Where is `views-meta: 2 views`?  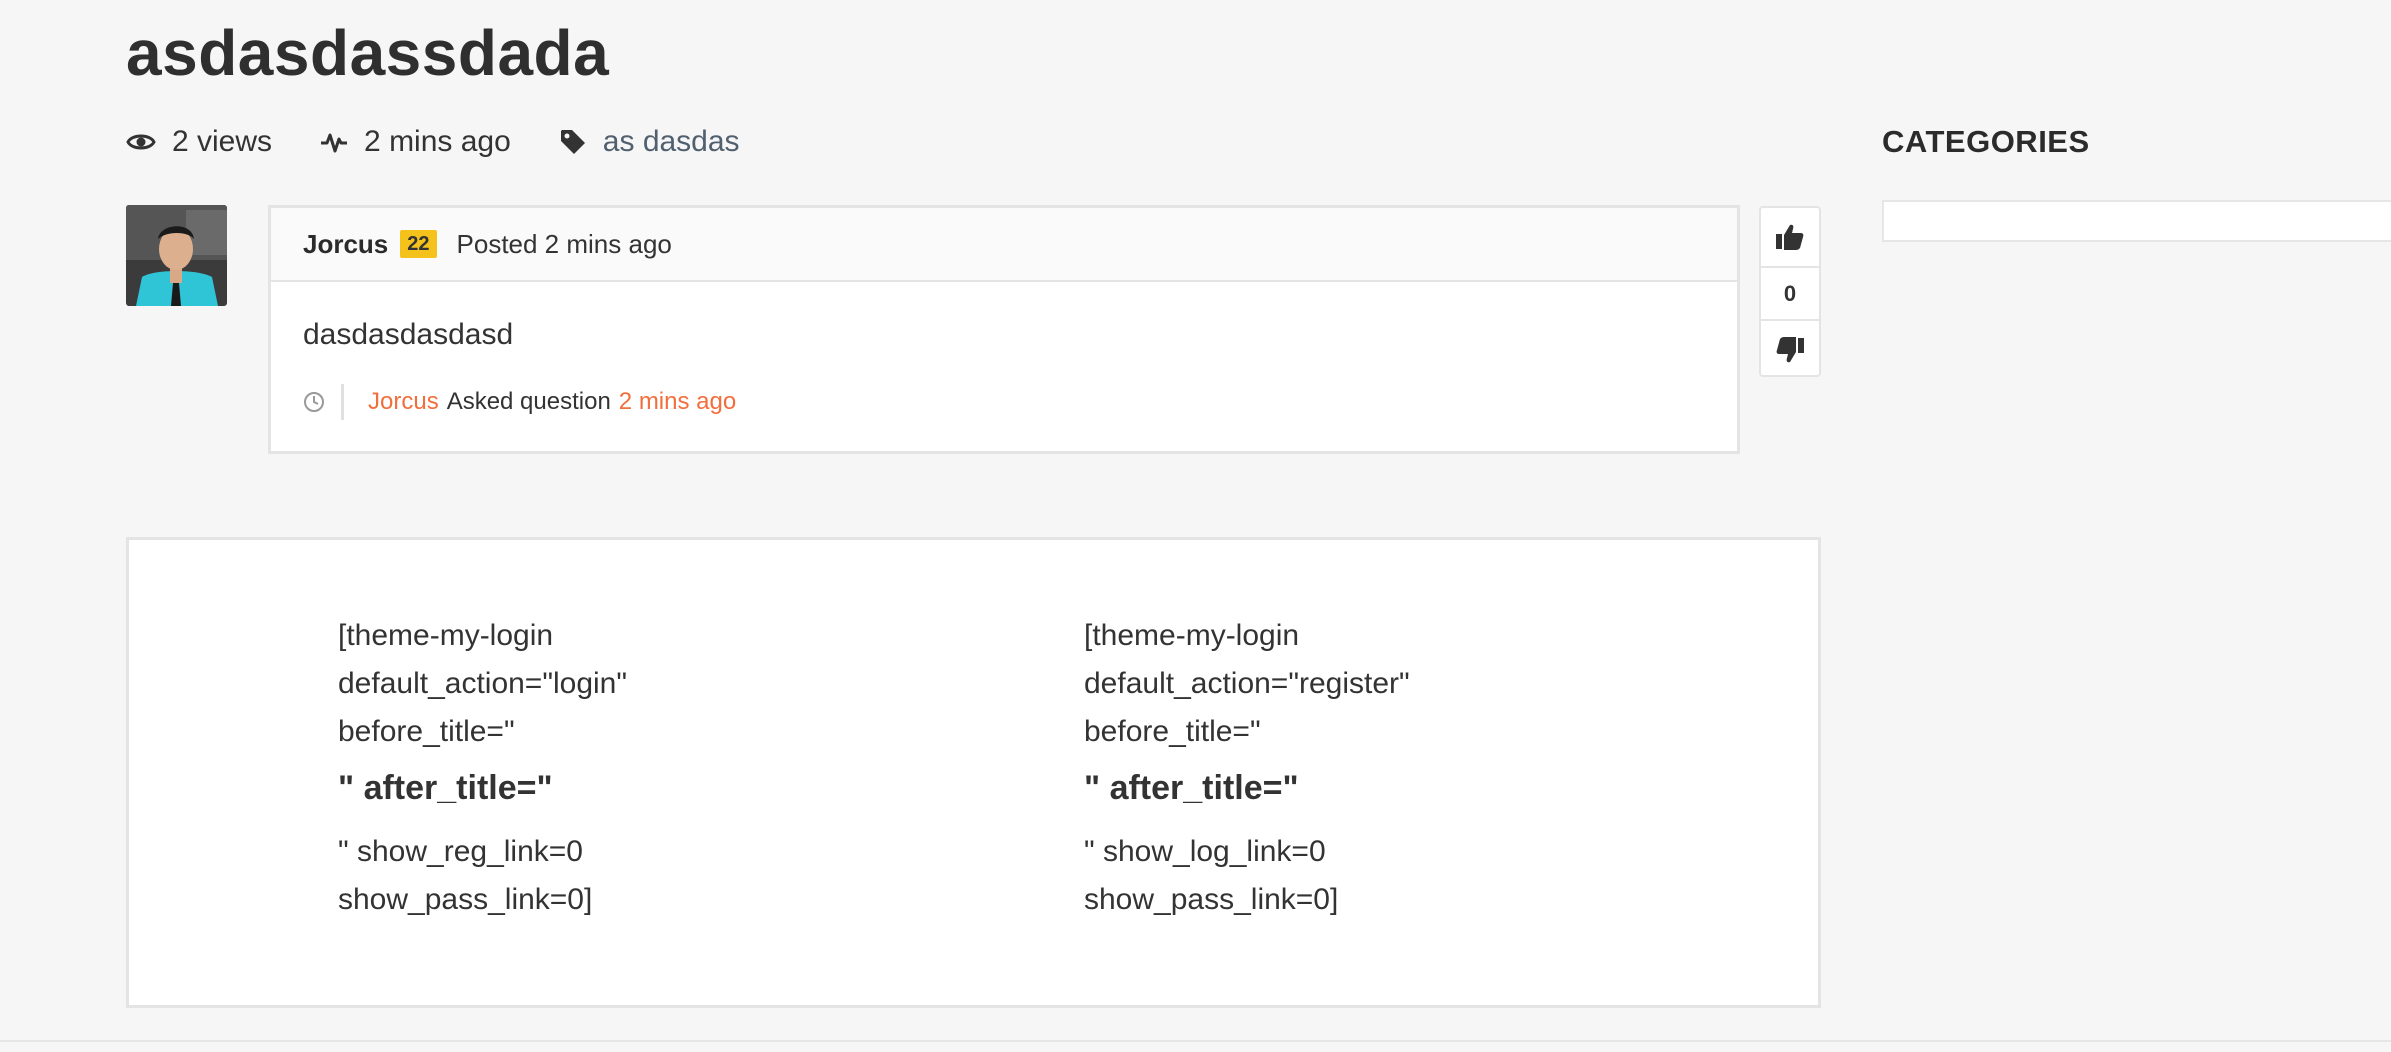
views-meta: 2 views is located at coordinates (199, 142).